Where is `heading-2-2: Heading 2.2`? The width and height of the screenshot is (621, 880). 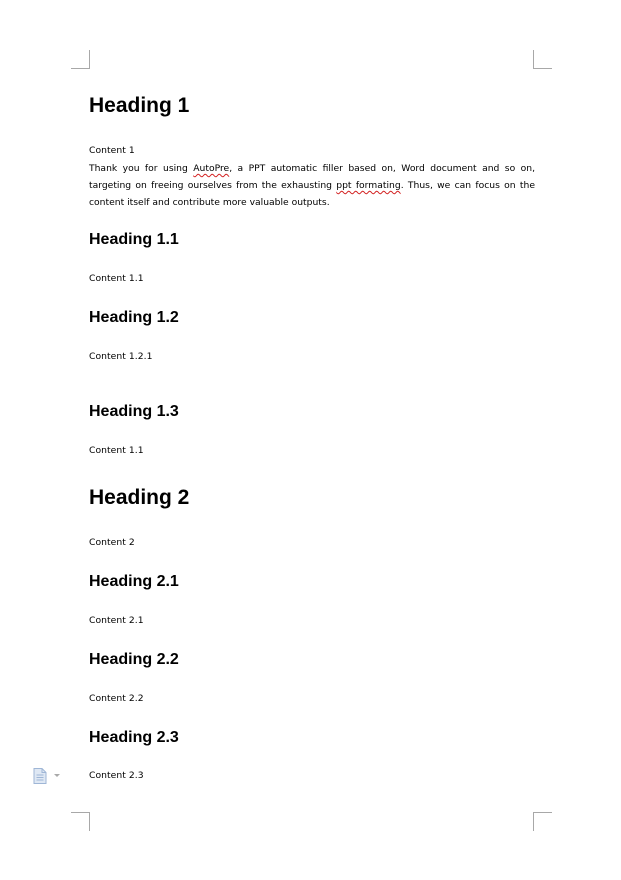
heading-2-2: Heading 2.2 is located at coordinates (134, 659).